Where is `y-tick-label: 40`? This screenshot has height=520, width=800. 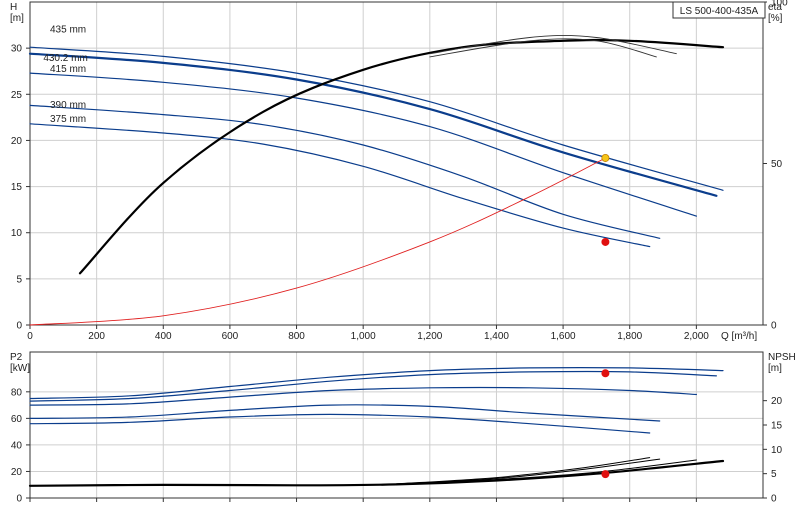
y-tick-label: 40 is located at coordinates (17, 445).